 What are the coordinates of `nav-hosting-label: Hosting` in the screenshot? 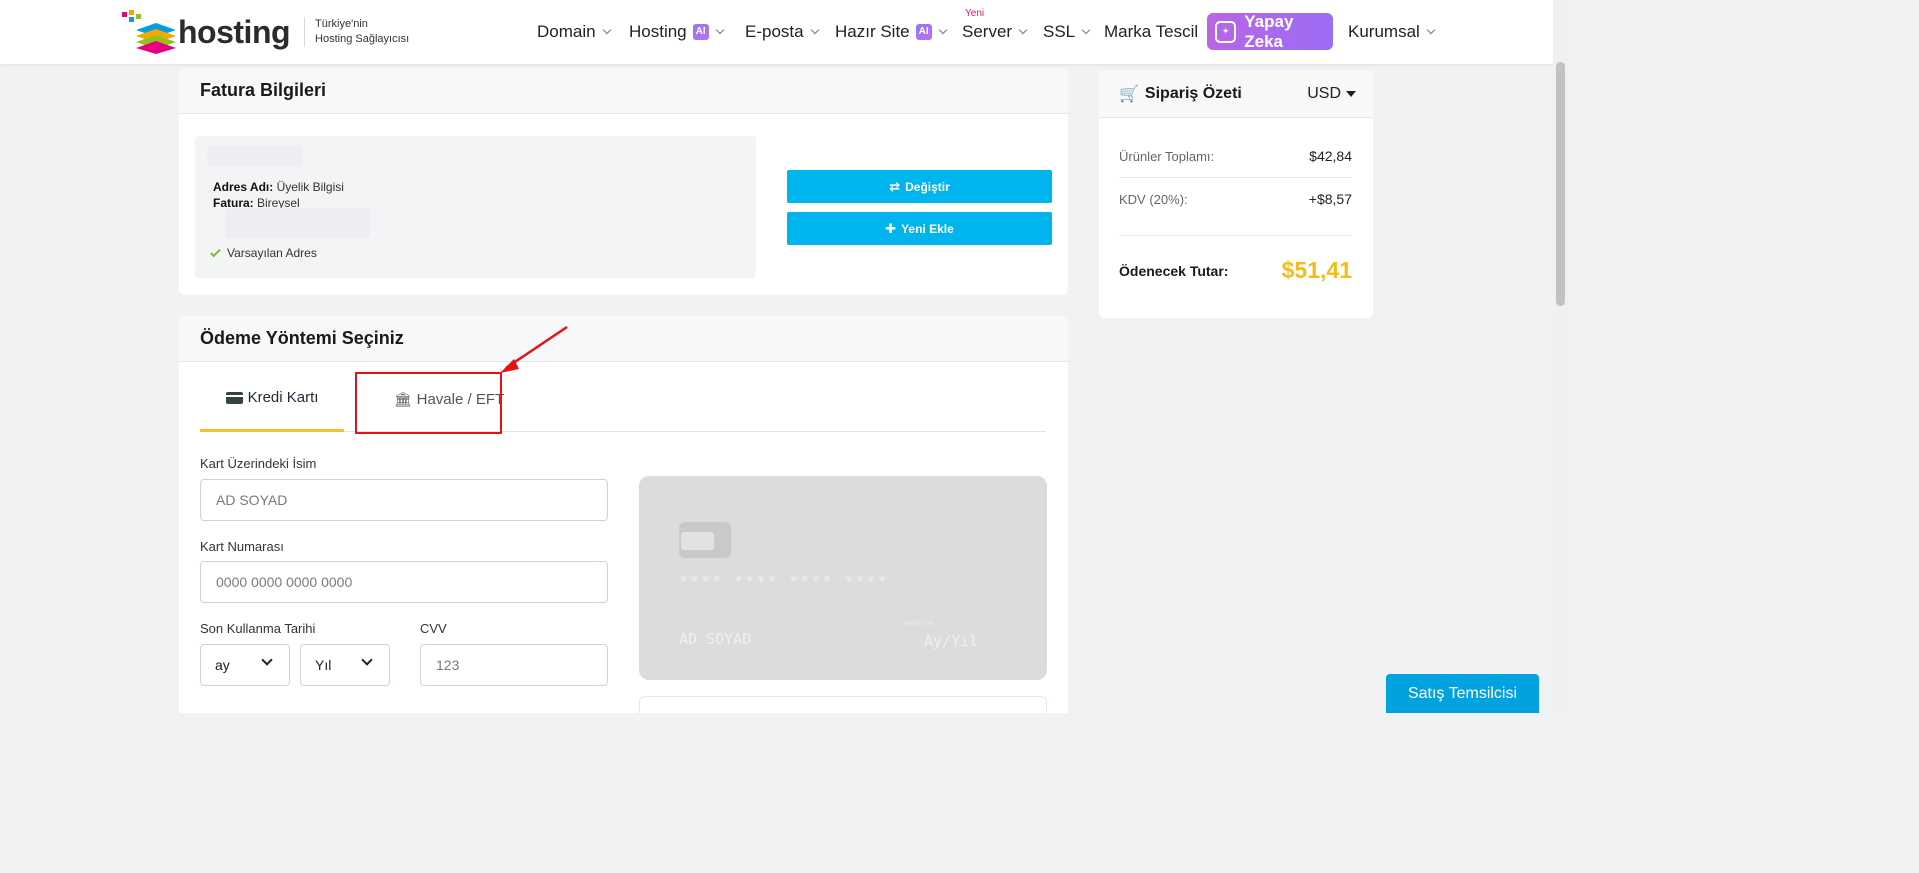 It's located at (658, 31).